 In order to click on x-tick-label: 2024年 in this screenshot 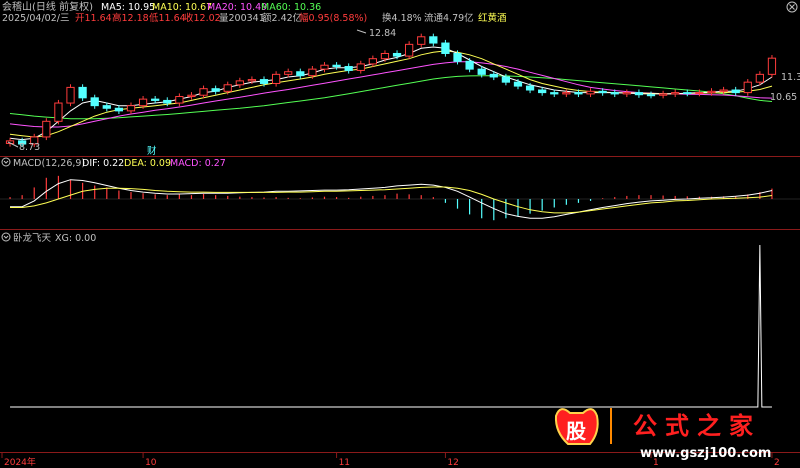, I will do `click(20, 462)`.